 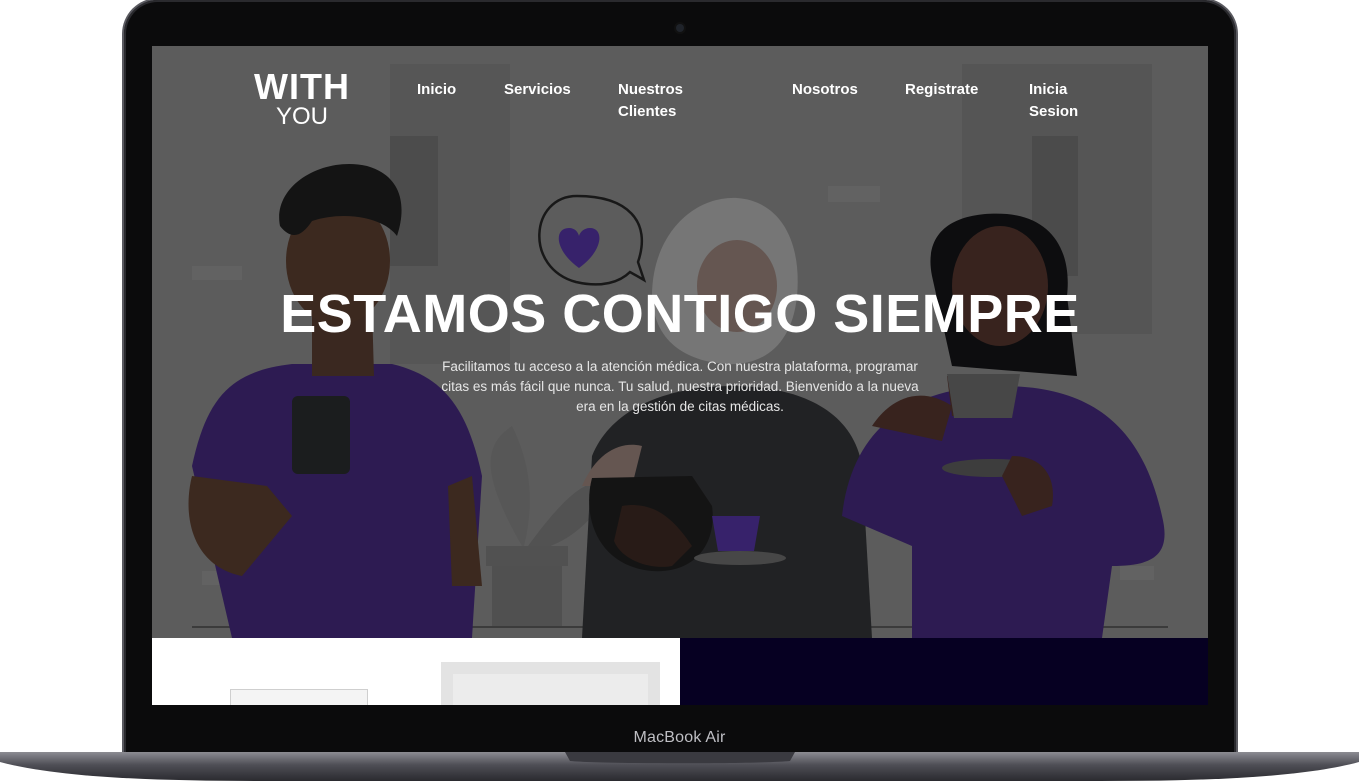 I want to click on features-panel-left, so click(x=416, y=671).